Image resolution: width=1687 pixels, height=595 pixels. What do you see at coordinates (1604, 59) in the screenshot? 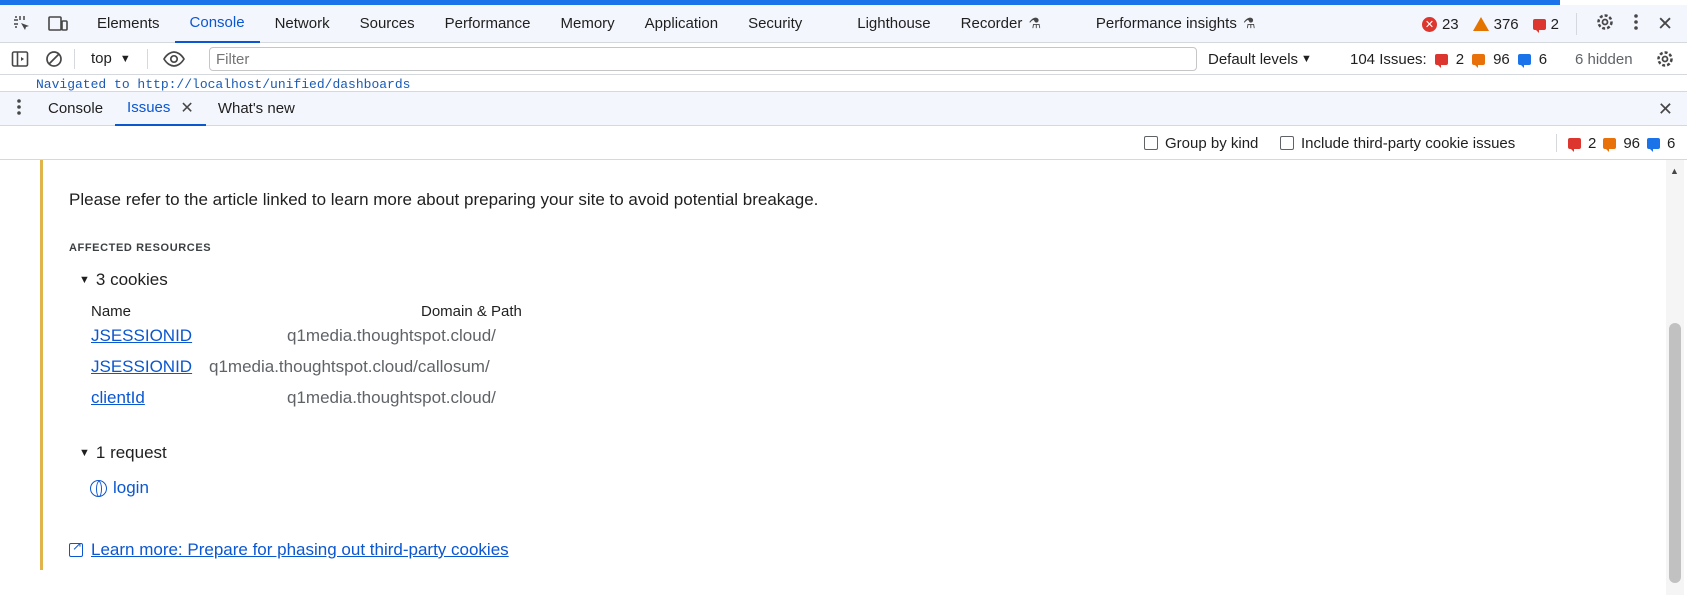
I see `hidden-messages-count: 6 hidden` at bounding box center [1604, 59].